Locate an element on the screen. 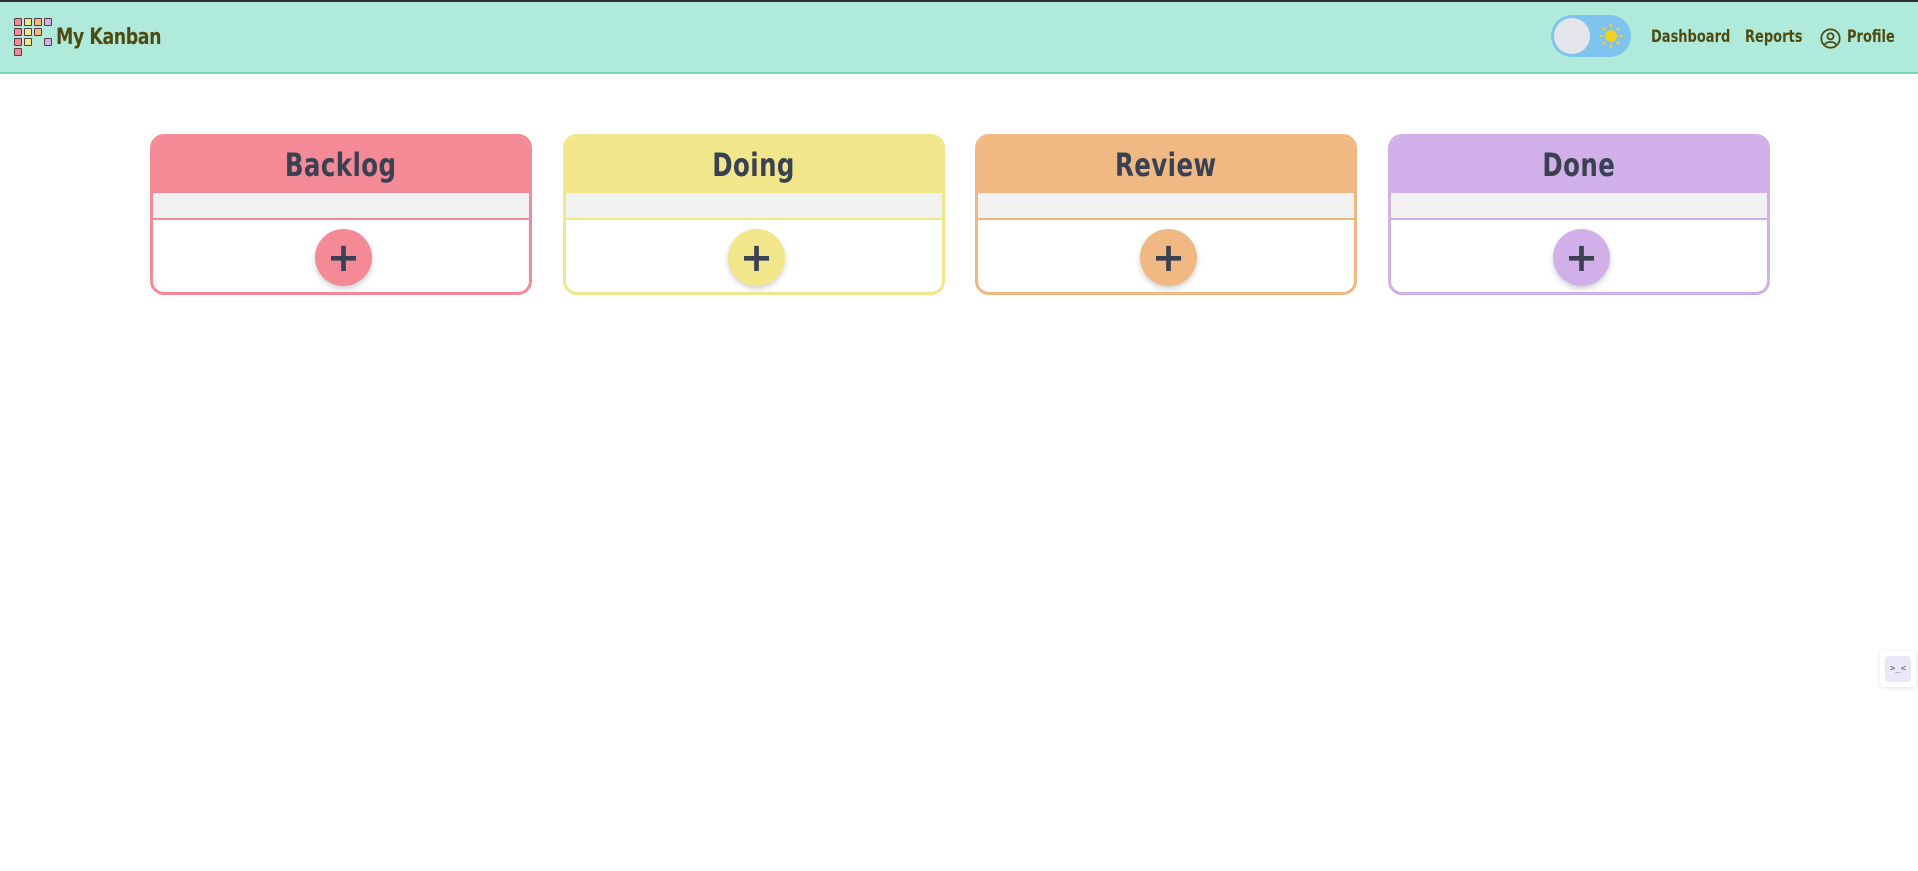 The width and height of the screenshot is (1918, 871). widget-face-icon: >_< is located at coordinates (1898, 669).